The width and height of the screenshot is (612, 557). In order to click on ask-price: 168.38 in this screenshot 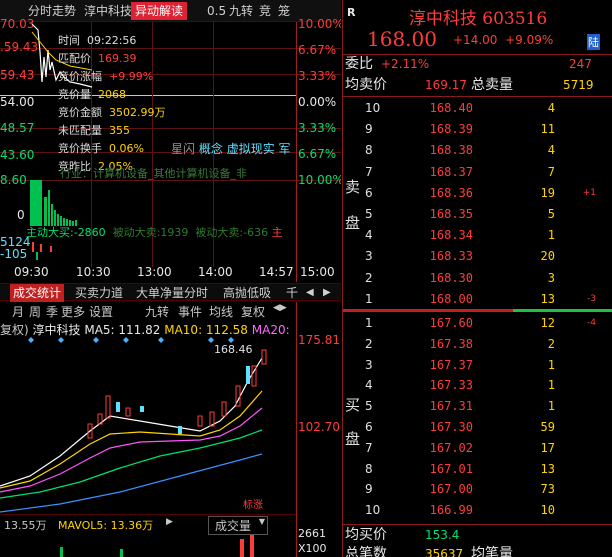, I will do `click(449, 150)`.